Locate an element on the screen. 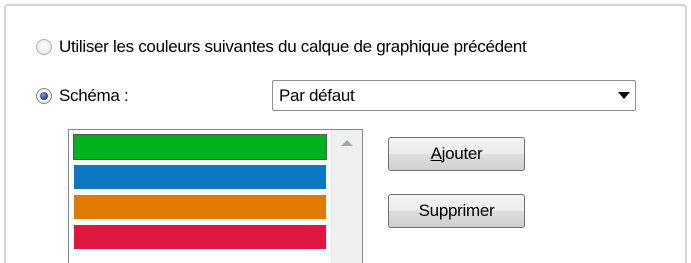 The image size is (691, 263). remove-button-label: Supprimer is located at coordinates (456, 210).